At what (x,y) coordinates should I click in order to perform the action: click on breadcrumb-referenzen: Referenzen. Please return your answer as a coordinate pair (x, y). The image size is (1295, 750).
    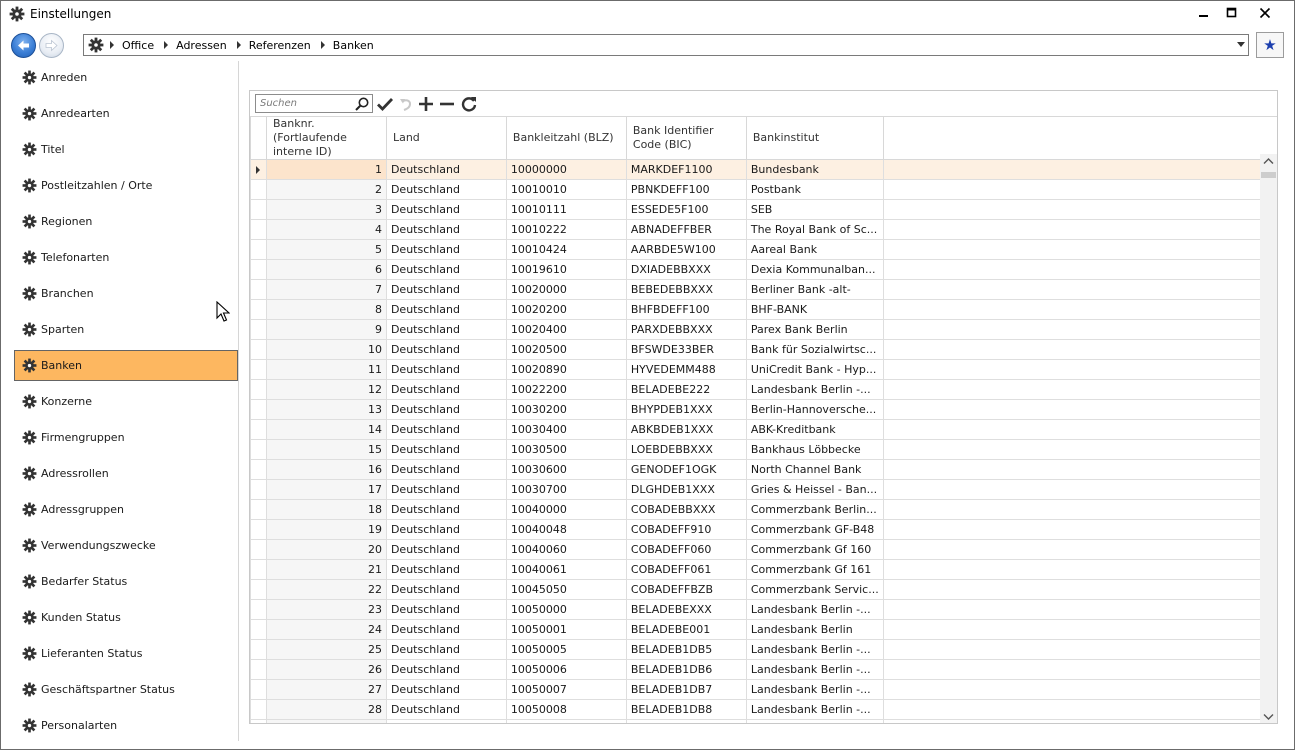
    Looking at the image, I should click on (280, 45).